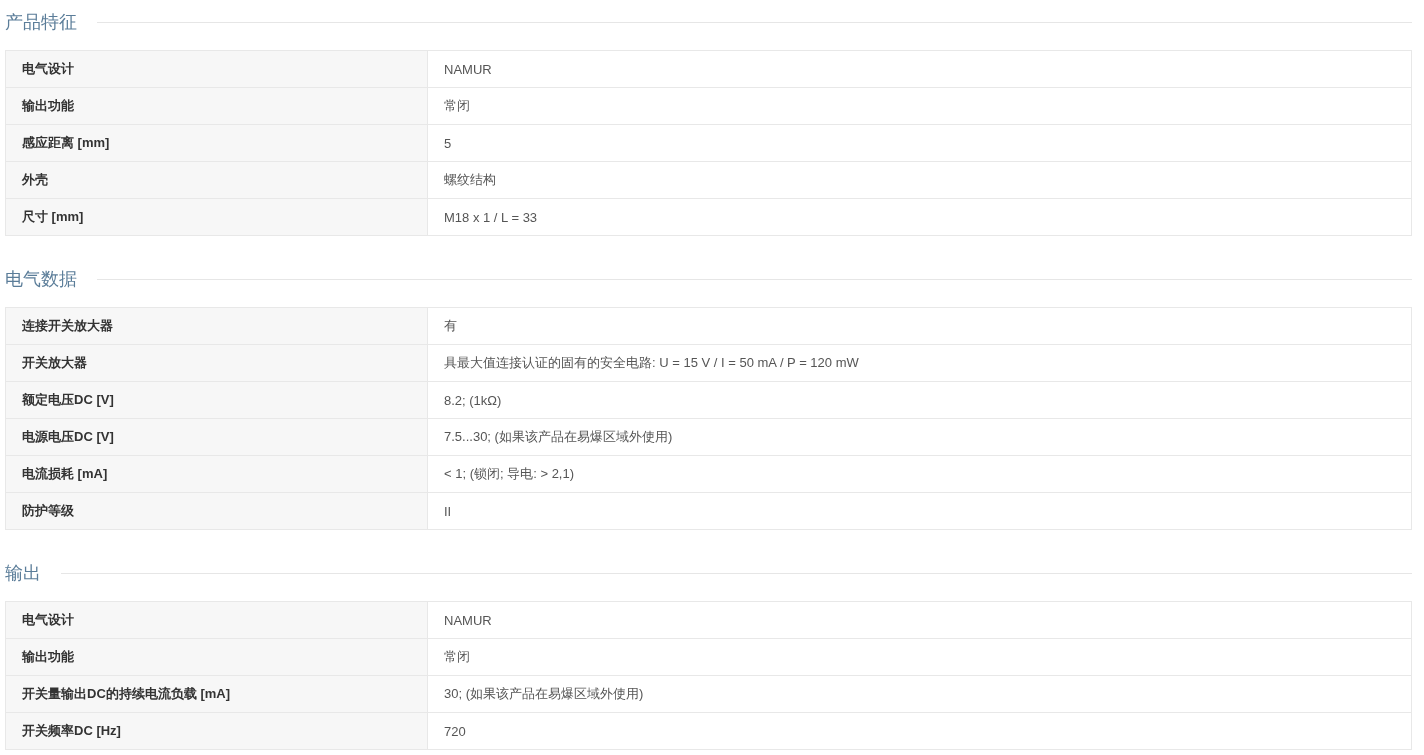 The height and width of the screenshot is (755, 1424). I want to click on label-cell: 连接开关放大器, so click(217, 326).